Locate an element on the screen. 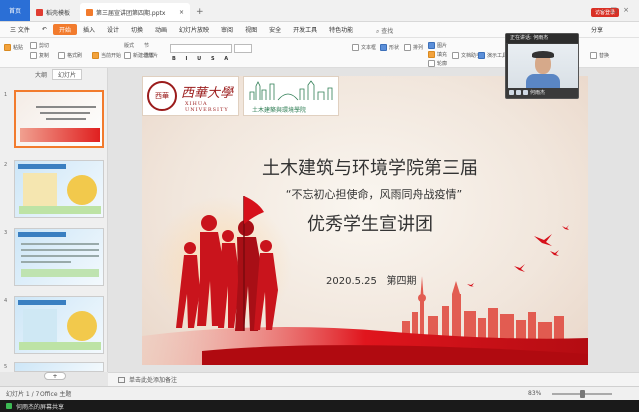 This screenshot has width=639, height=412. textbox-label: 文本框 is located at coordinates (369, 48).